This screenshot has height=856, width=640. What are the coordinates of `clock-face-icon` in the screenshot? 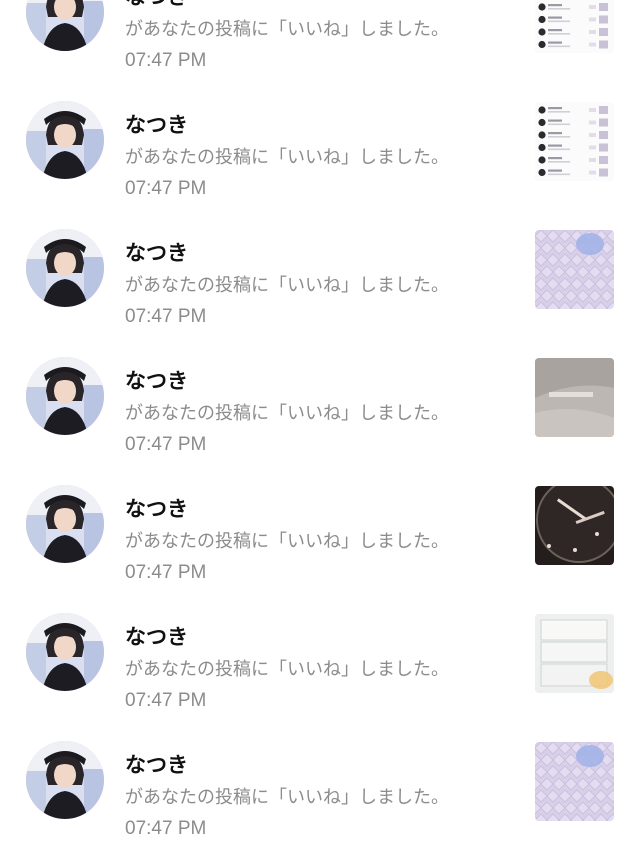 It's located at (574, 525).